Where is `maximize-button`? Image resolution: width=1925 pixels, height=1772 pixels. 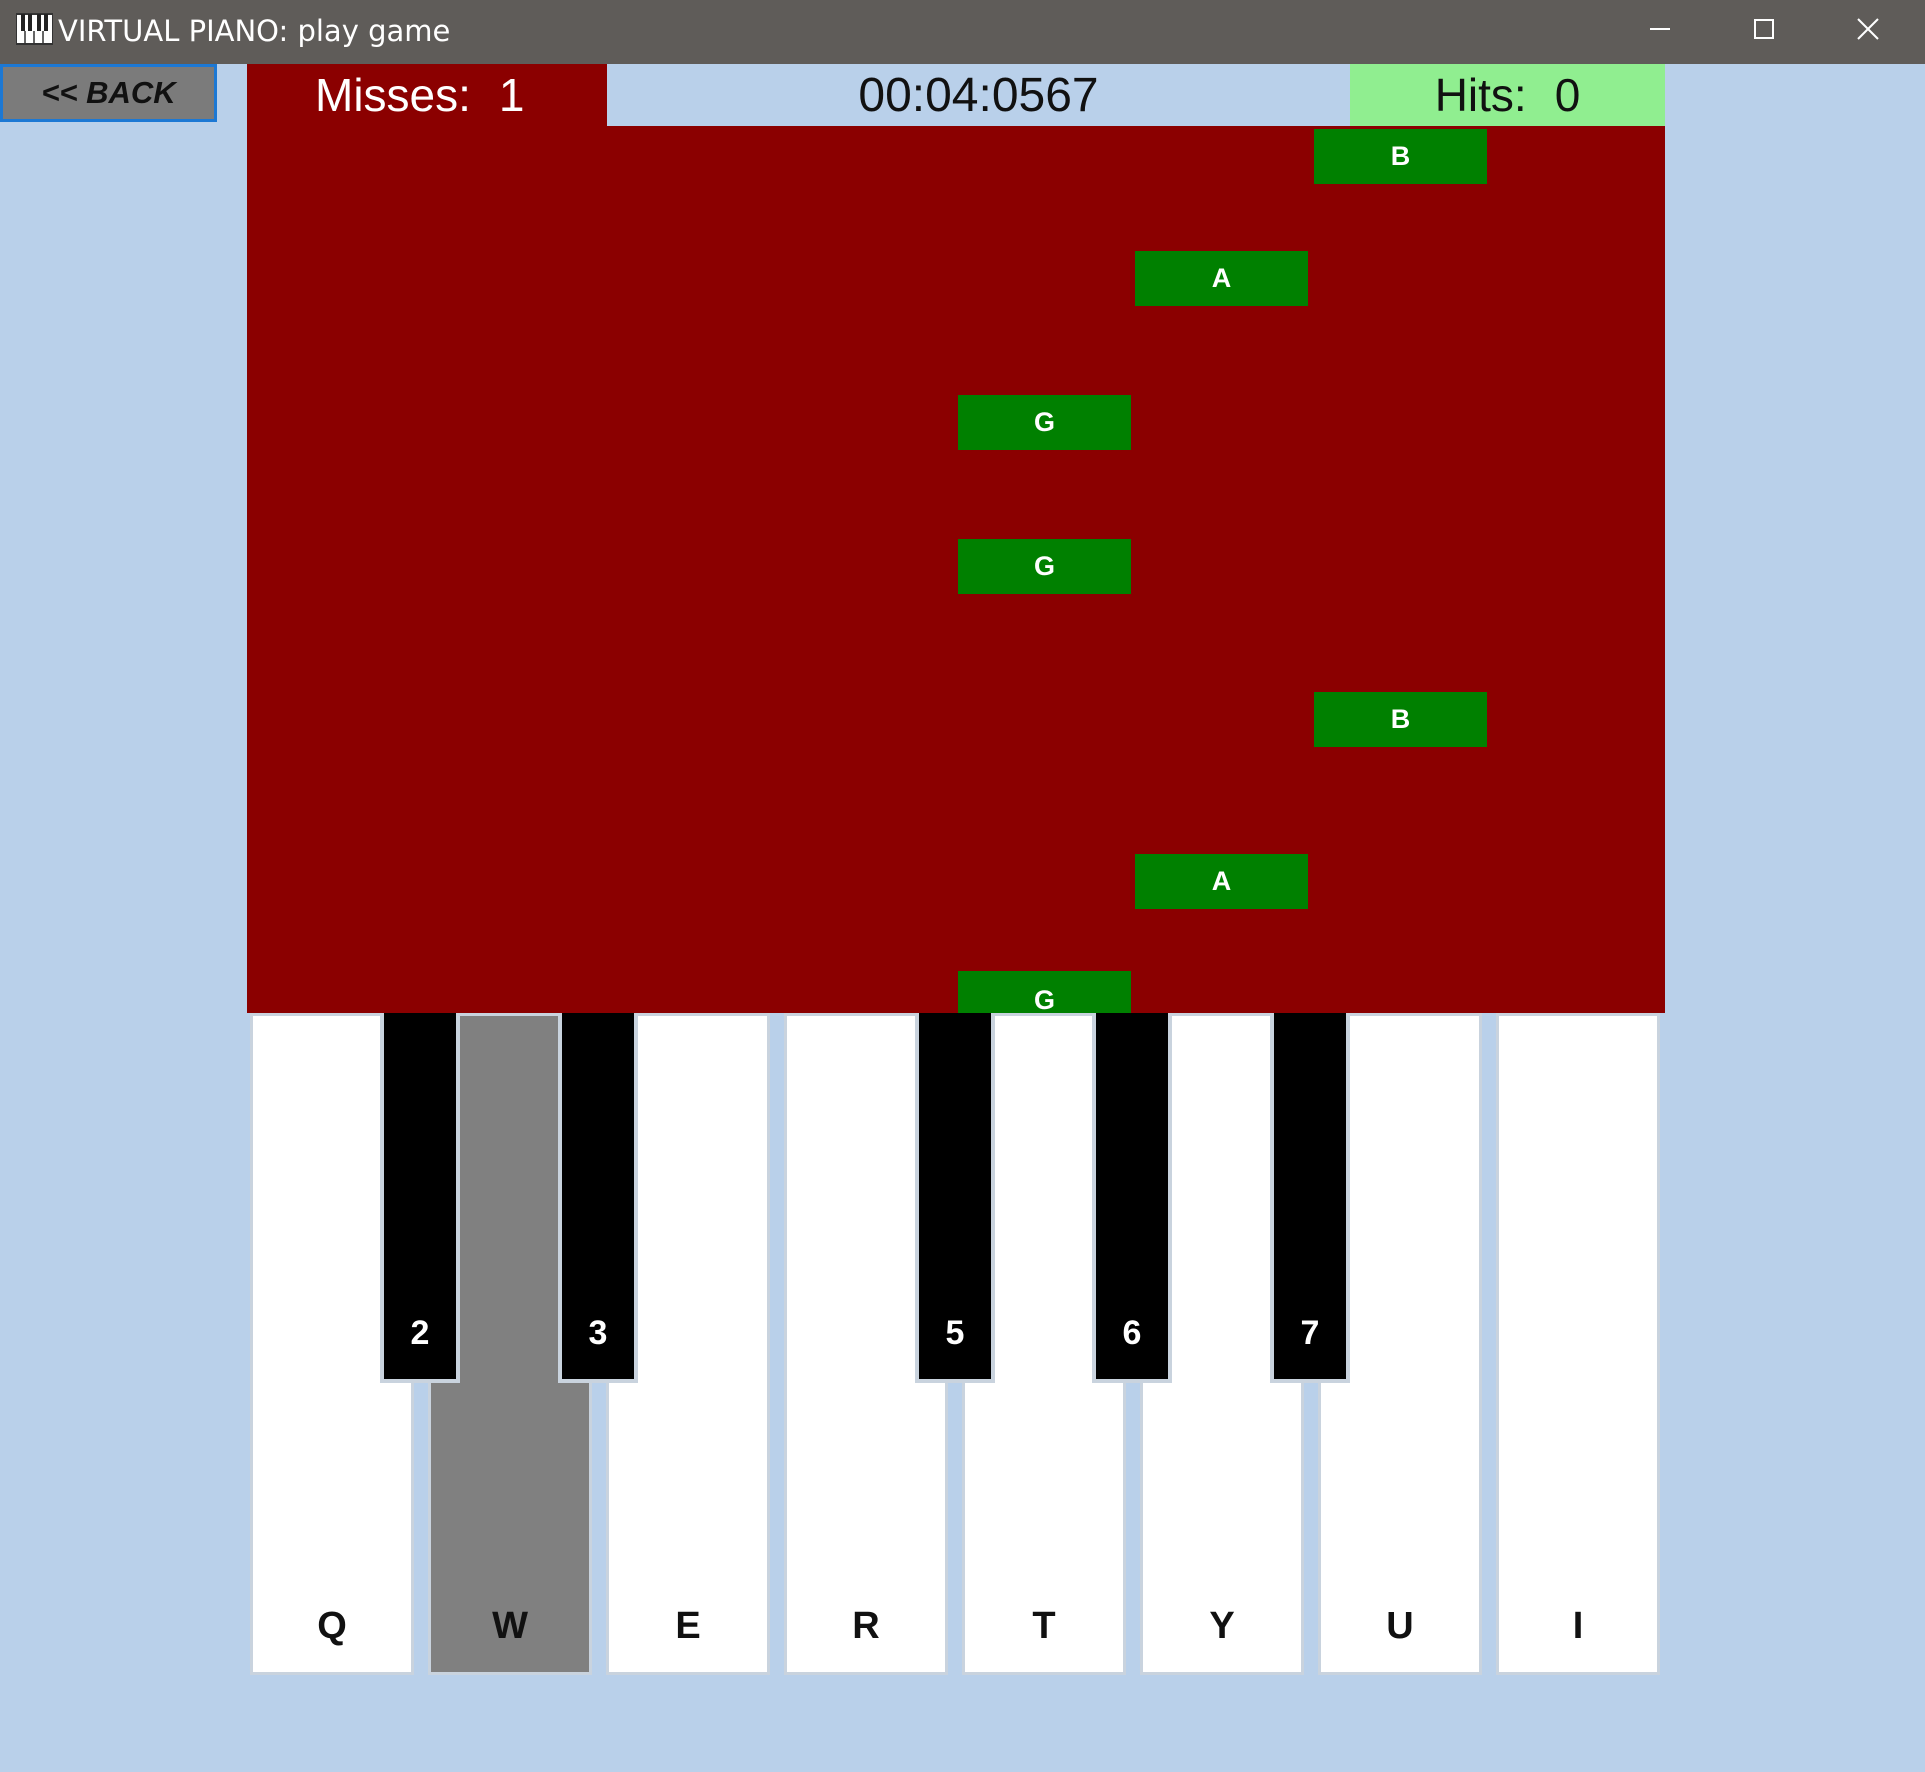 maximize-button is located at coordinates (1763, 32).